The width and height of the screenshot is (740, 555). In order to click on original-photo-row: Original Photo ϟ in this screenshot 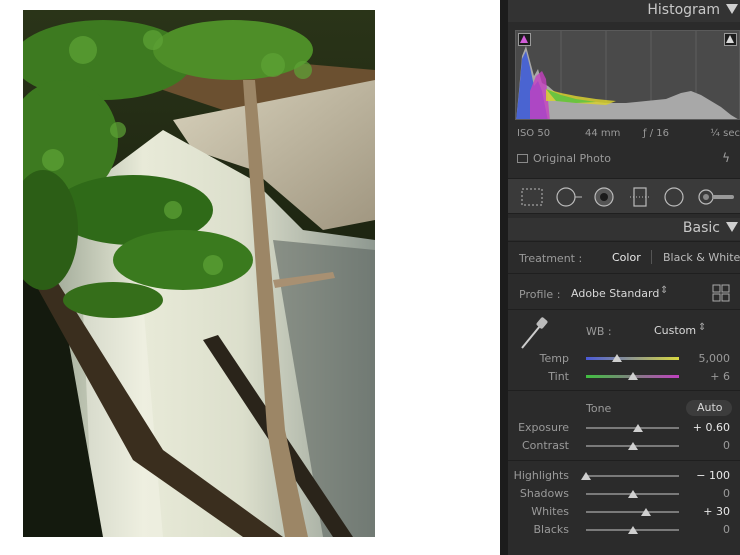, I will do `click(628, 159)`.